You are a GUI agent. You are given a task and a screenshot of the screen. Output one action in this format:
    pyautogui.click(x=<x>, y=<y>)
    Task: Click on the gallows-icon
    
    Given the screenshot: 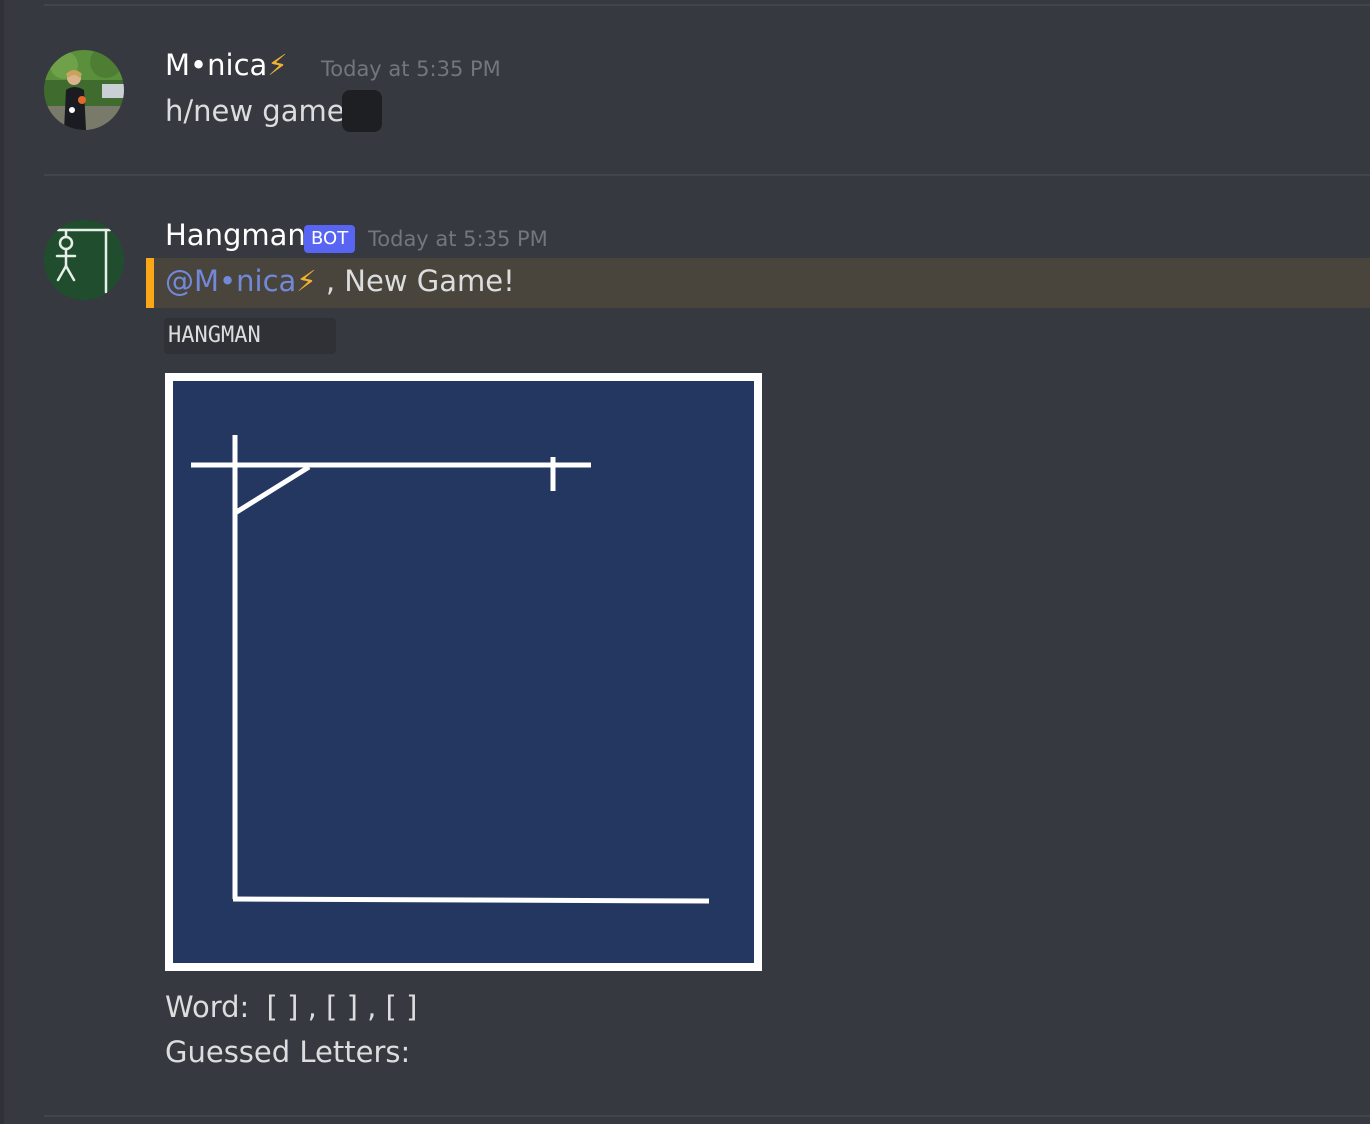 What is the action you would take?
    pyautogui.click(x=84, y=260)
    